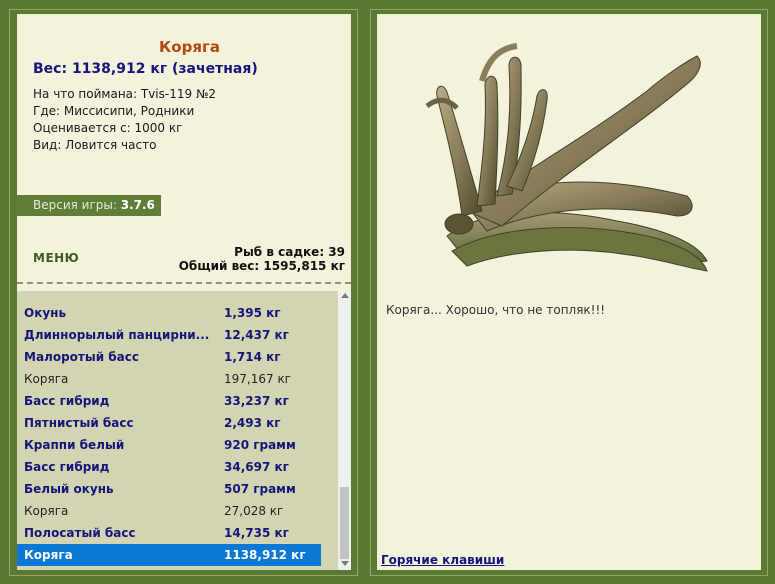  What do you see at coordinates (252, 357) in the screenshot?
I see `catch-weight: 1,714 кг` at bounding box center [252, 357].